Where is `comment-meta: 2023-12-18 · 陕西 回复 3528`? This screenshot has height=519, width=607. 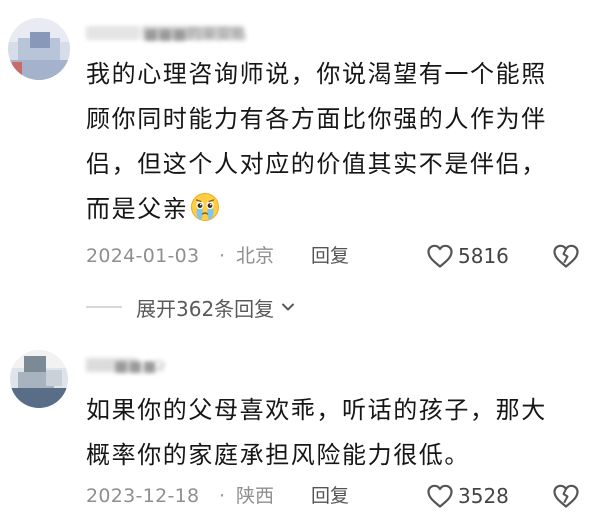
comment-meta: 2023-12-18 · 陕西 回复 3528 is located at coordinates (346, 496).